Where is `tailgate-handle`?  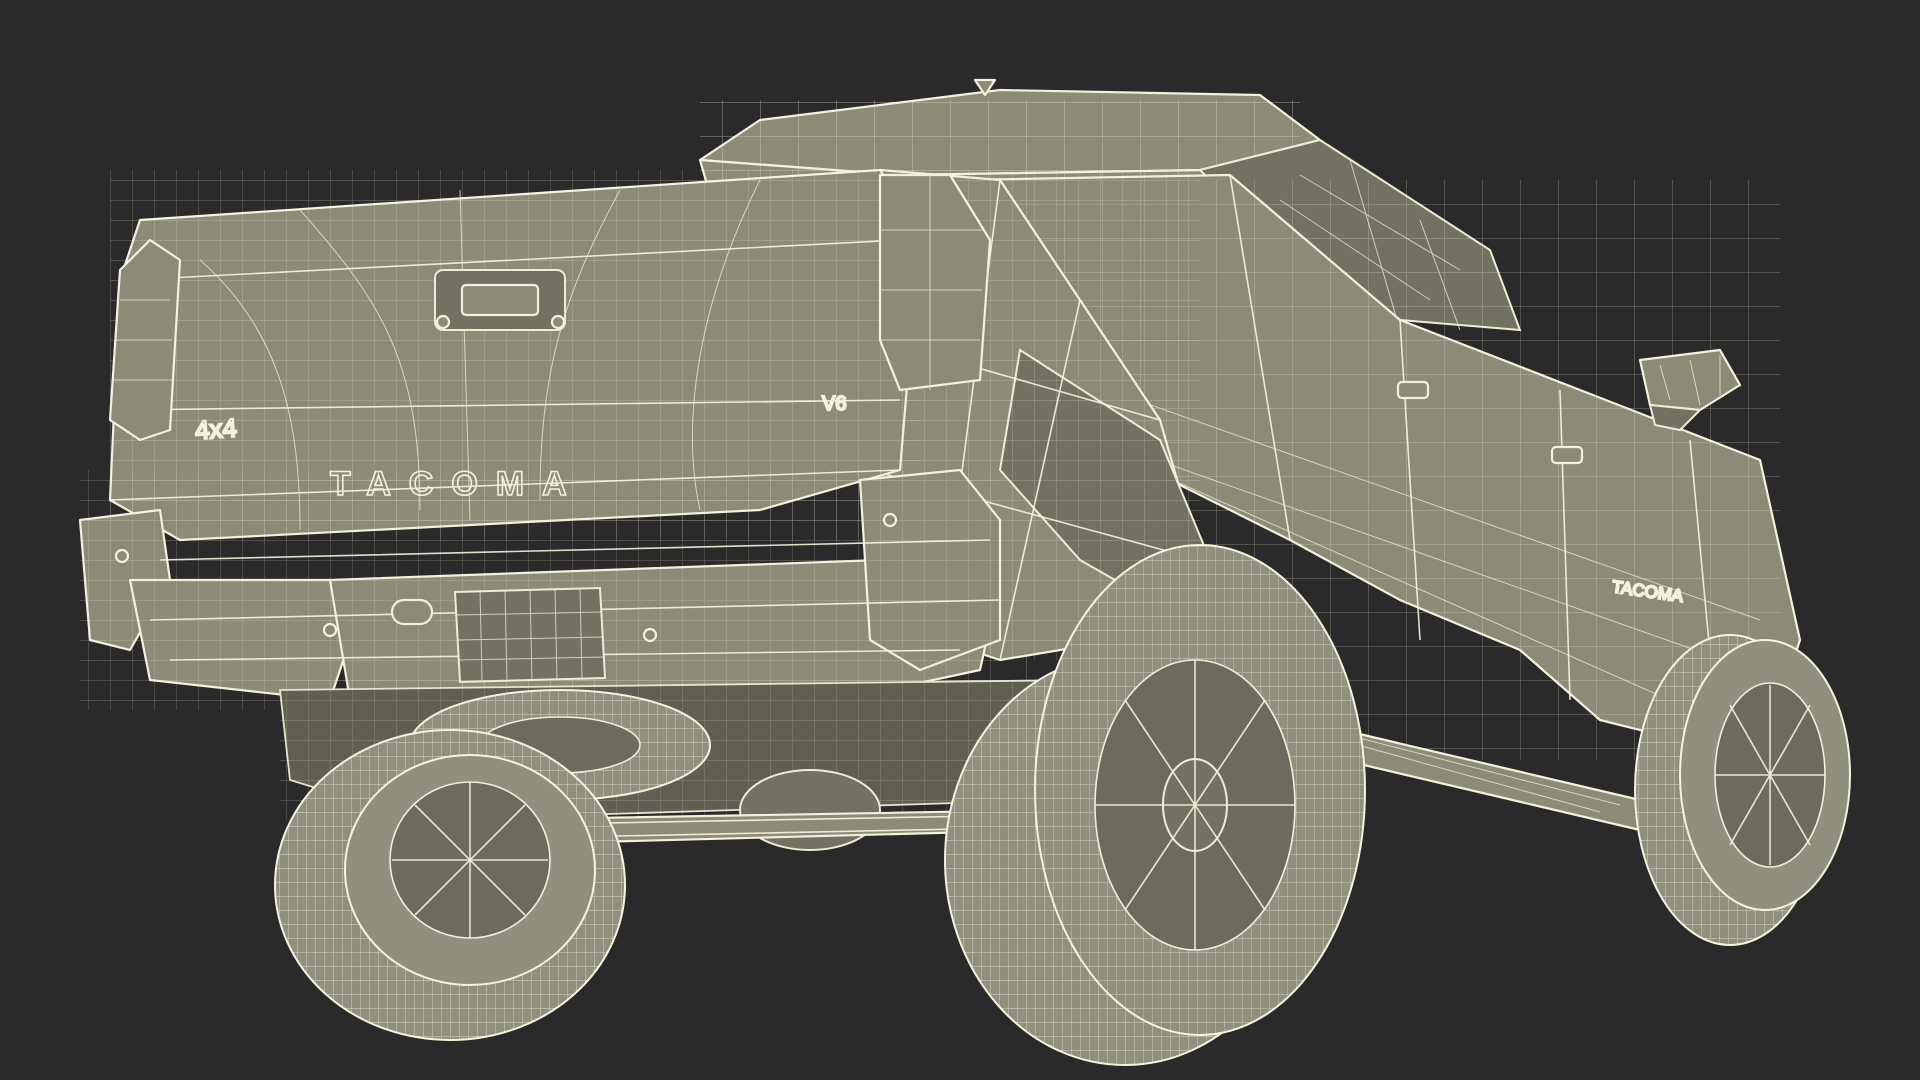
tailgate-handle is located at coordinates (500, 300).